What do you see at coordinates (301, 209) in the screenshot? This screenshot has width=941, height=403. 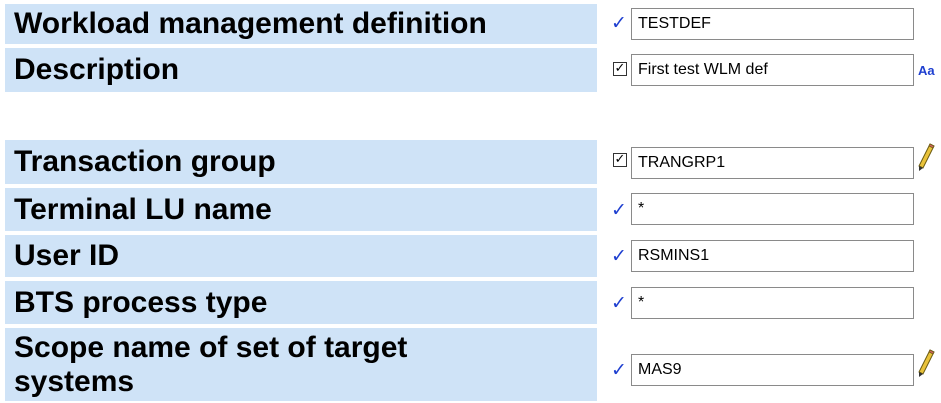 I see `row-label-terminal-lu-name: Terminal LU name` at bounding box center [301, 209].